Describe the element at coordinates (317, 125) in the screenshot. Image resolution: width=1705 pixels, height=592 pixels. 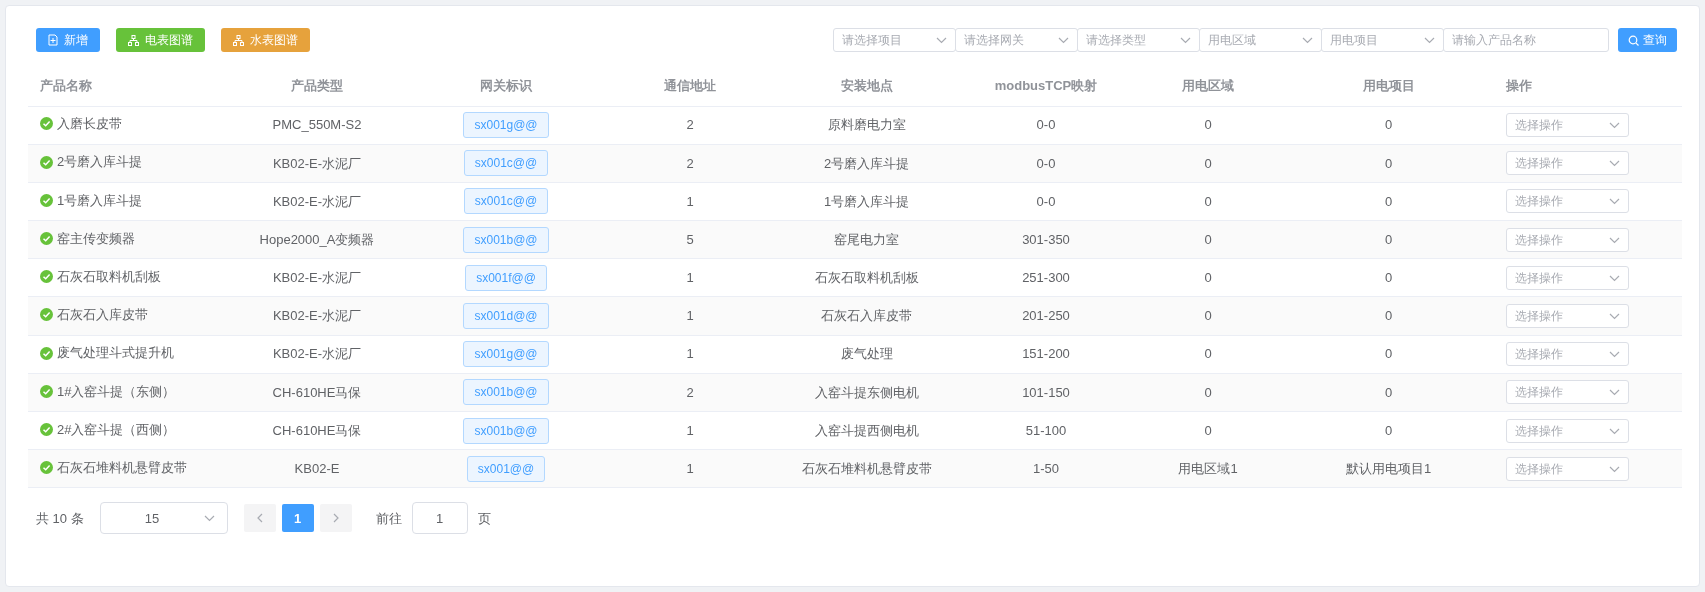
I see `table-cell: PMC_550M-S2` at that location.